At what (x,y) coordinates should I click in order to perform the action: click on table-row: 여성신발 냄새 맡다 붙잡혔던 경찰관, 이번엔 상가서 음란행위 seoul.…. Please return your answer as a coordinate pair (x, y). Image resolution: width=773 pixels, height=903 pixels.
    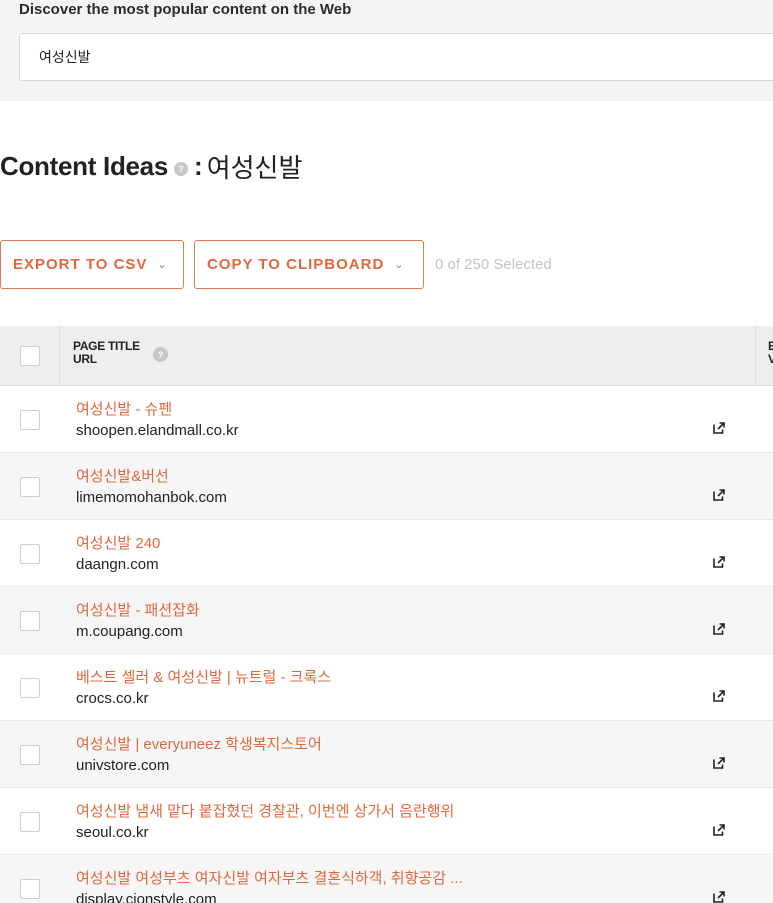
    Looking at the image, I should click on (386, 821).